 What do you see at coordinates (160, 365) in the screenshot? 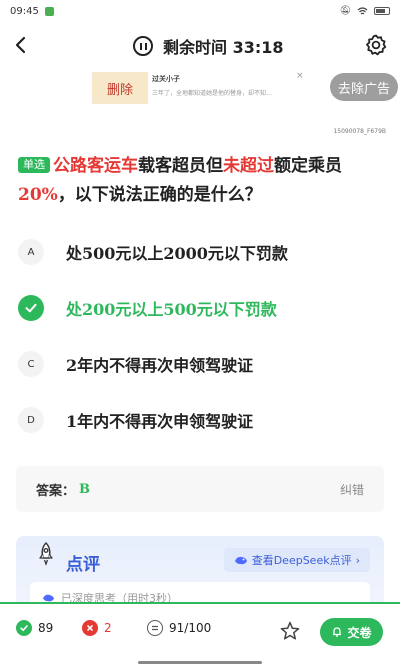
I see `option-text: 2年内不得再次申领驾驶证` at bounding box center [160, 365].